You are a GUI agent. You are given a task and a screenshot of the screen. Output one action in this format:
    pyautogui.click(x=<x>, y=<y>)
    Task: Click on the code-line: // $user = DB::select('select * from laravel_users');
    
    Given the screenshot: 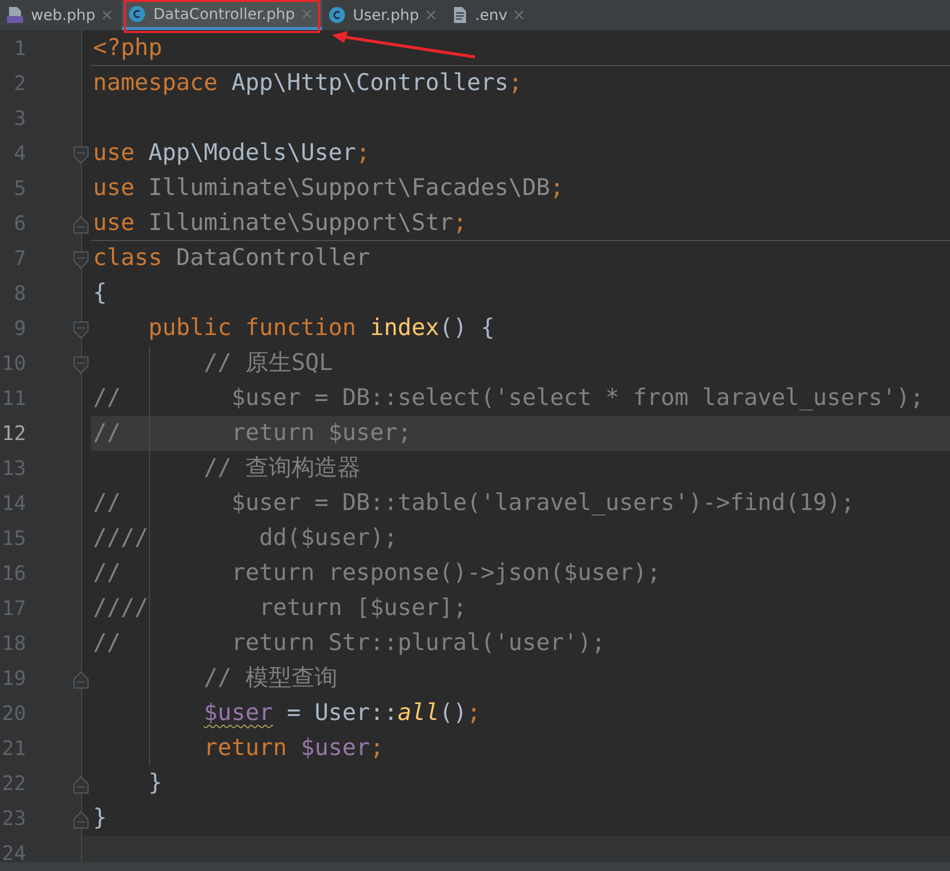 What is the action you would take?
    pyautogui.click(x=520, y=398)
    